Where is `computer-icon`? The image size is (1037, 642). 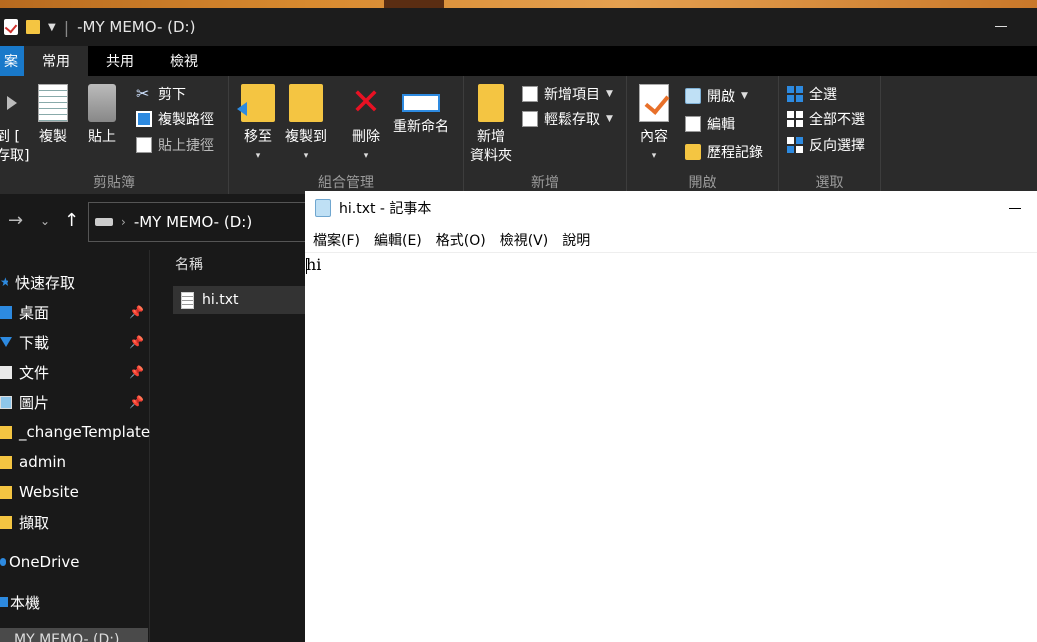
computer-icon is located at coordinates (4, 602).